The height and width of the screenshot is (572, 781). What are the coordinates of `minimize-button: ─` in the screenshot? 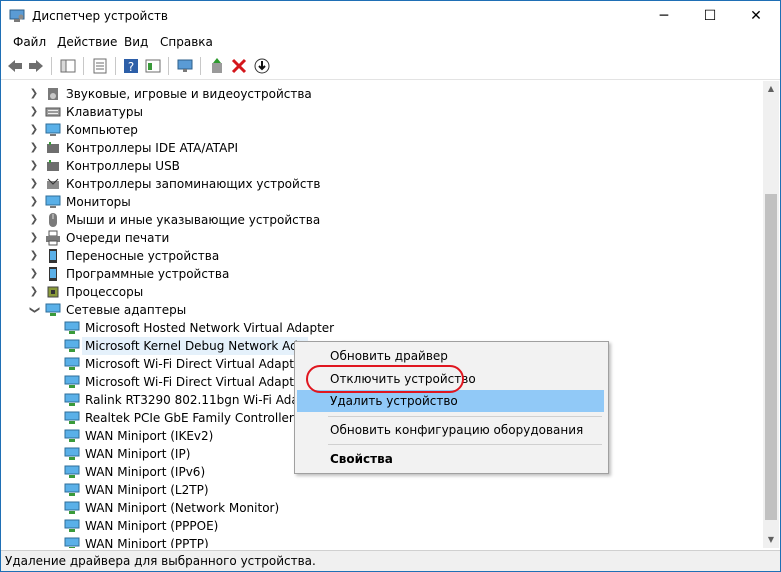 It's located at (664, 16).